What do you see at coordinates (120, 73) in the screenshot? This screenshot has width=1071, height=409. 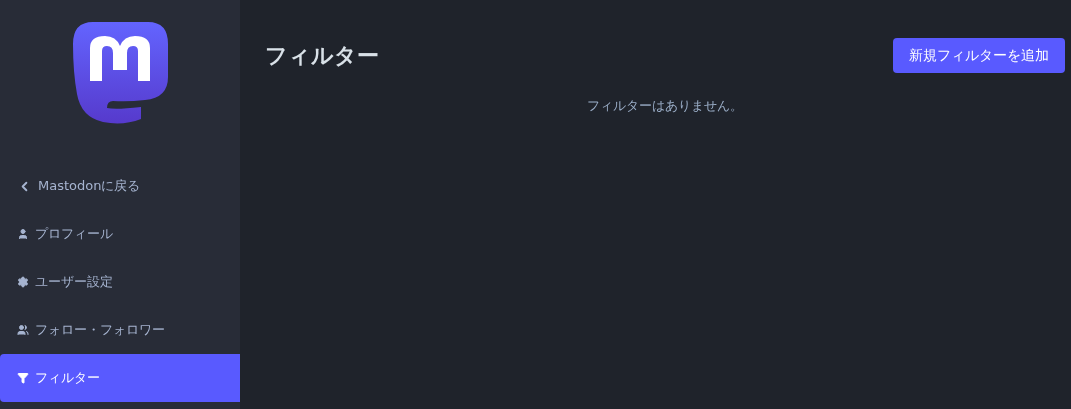 I see `logo-icon` at bounding box center [120, 73].